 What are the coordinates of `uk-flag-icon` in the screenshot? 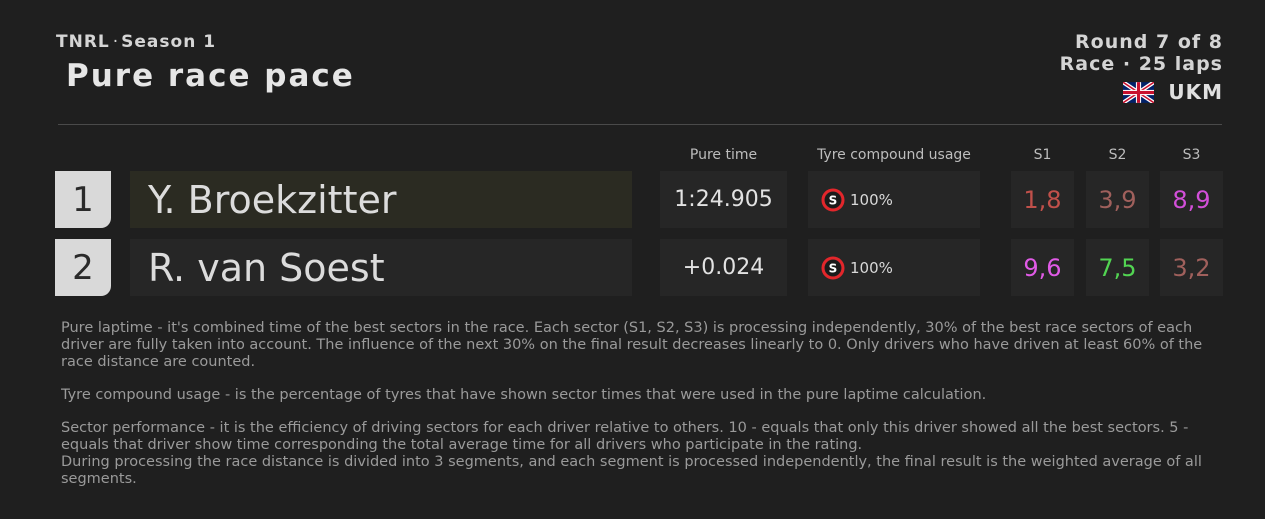 It's located at (1139, 92).